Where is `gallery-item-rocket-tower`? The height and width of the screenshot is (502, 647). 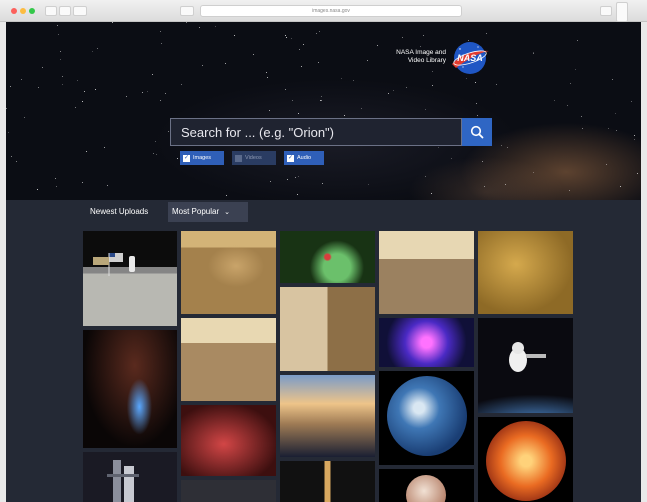 gallery-item-rocket-tower is located at coordinates (130, 477).